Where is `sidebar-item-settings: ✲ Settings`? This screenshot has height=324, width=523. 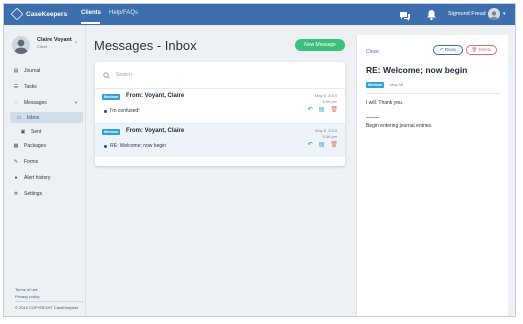
sidebar-item-settings: ✲ Settings is located at coordinates (27, 193).